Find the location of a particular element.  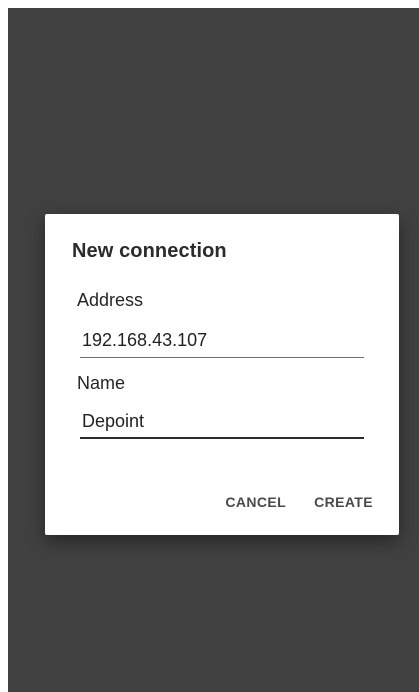

address-input is located at coordinates (222, 341).